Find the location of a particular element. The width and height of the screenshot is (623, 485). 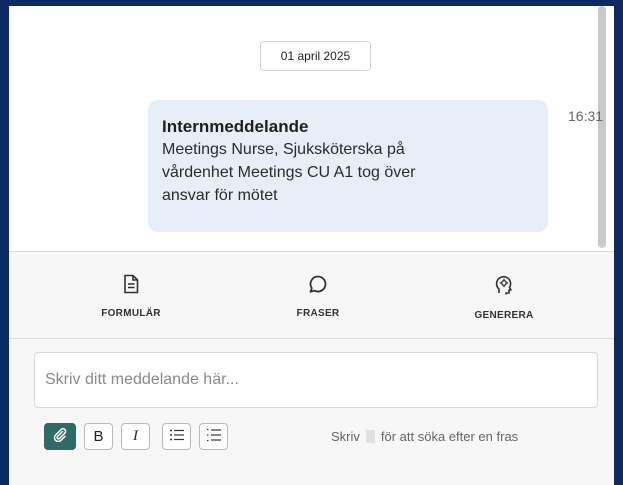

bold-button: B is located at coordinates (98, 436).